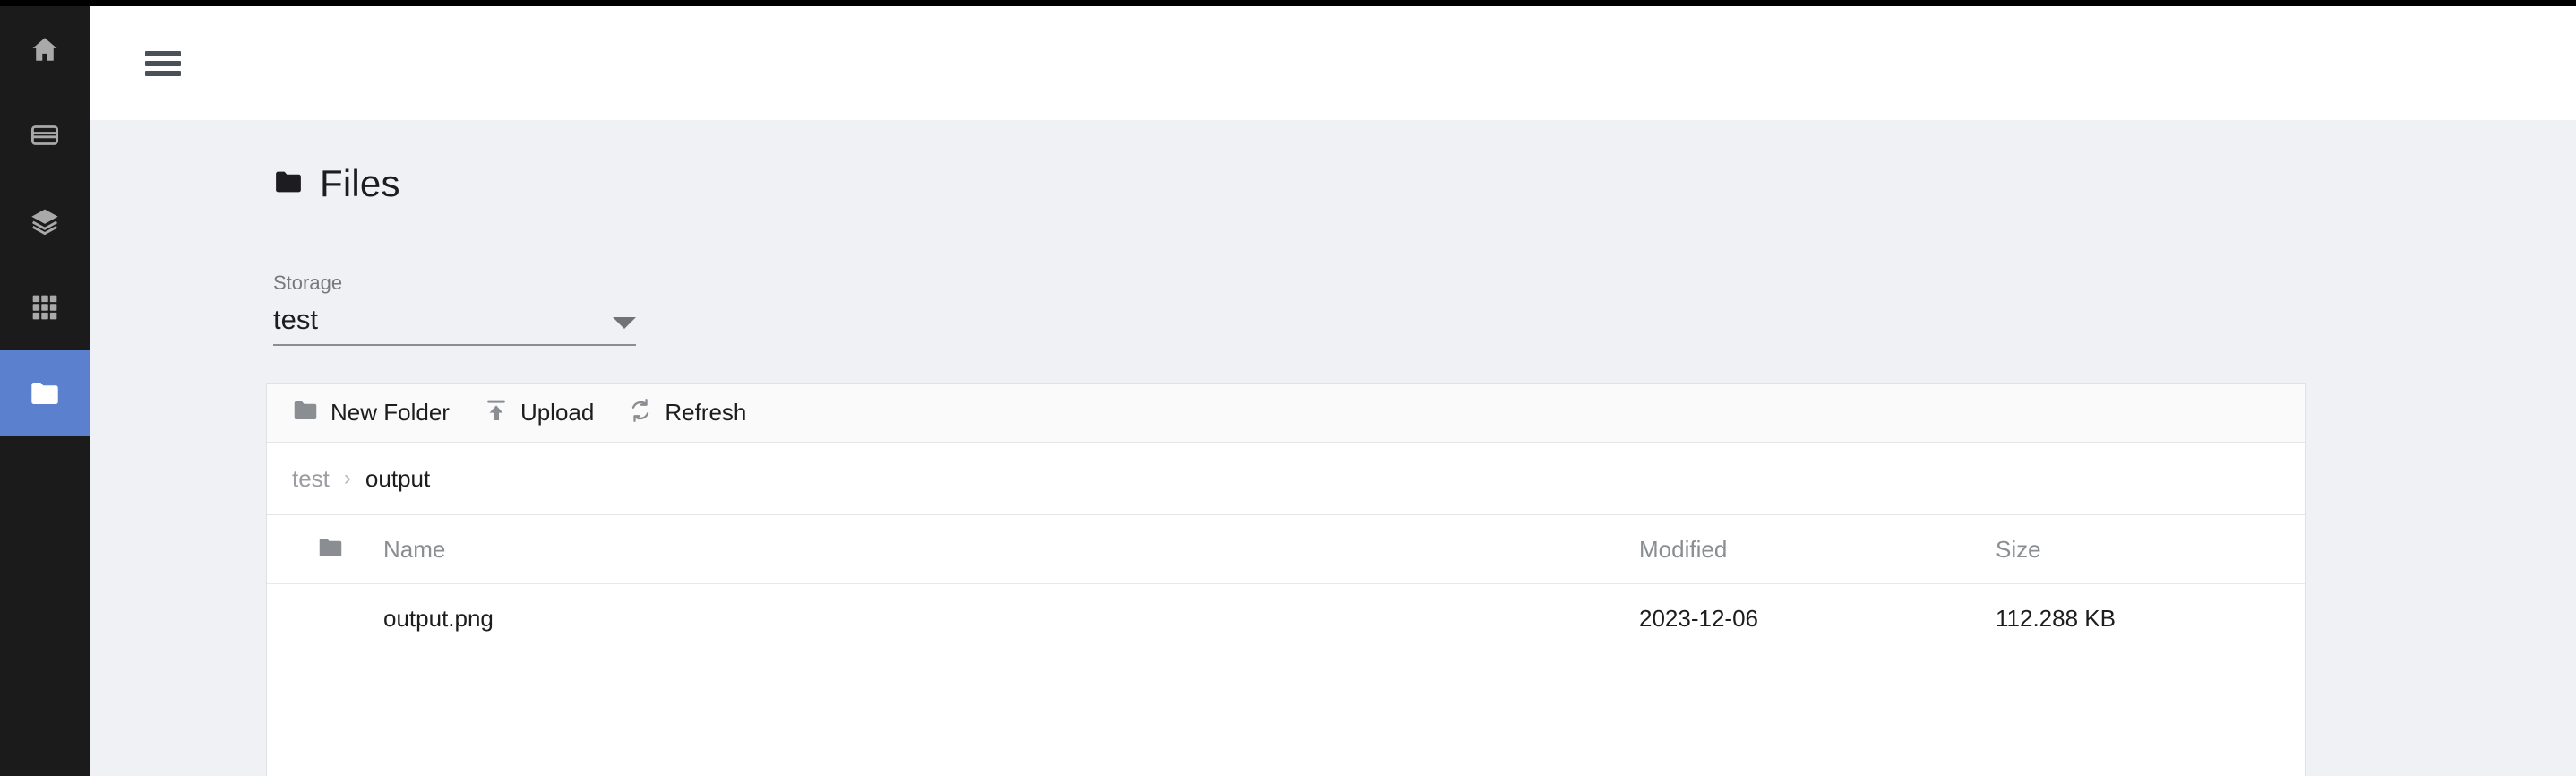  I want to click on column-header-size: Size, so click(2139, 550).